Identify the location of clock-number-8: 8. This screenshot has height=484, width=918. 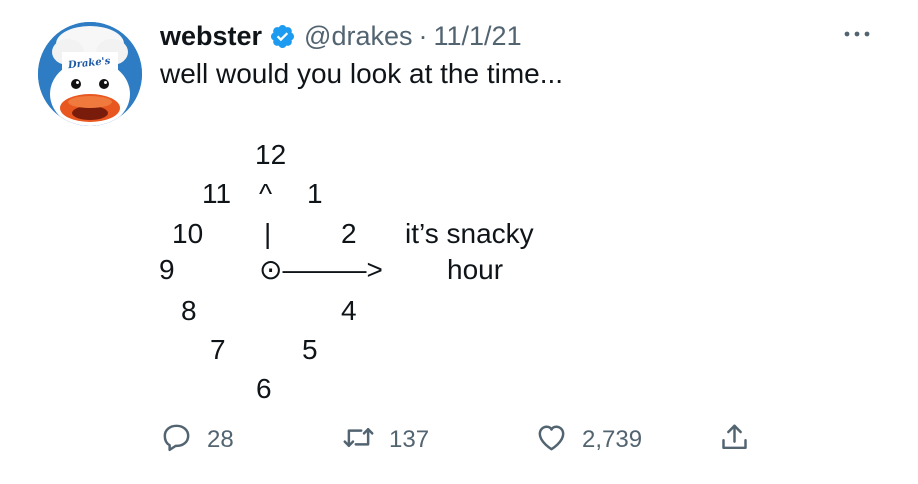
(189, 310).